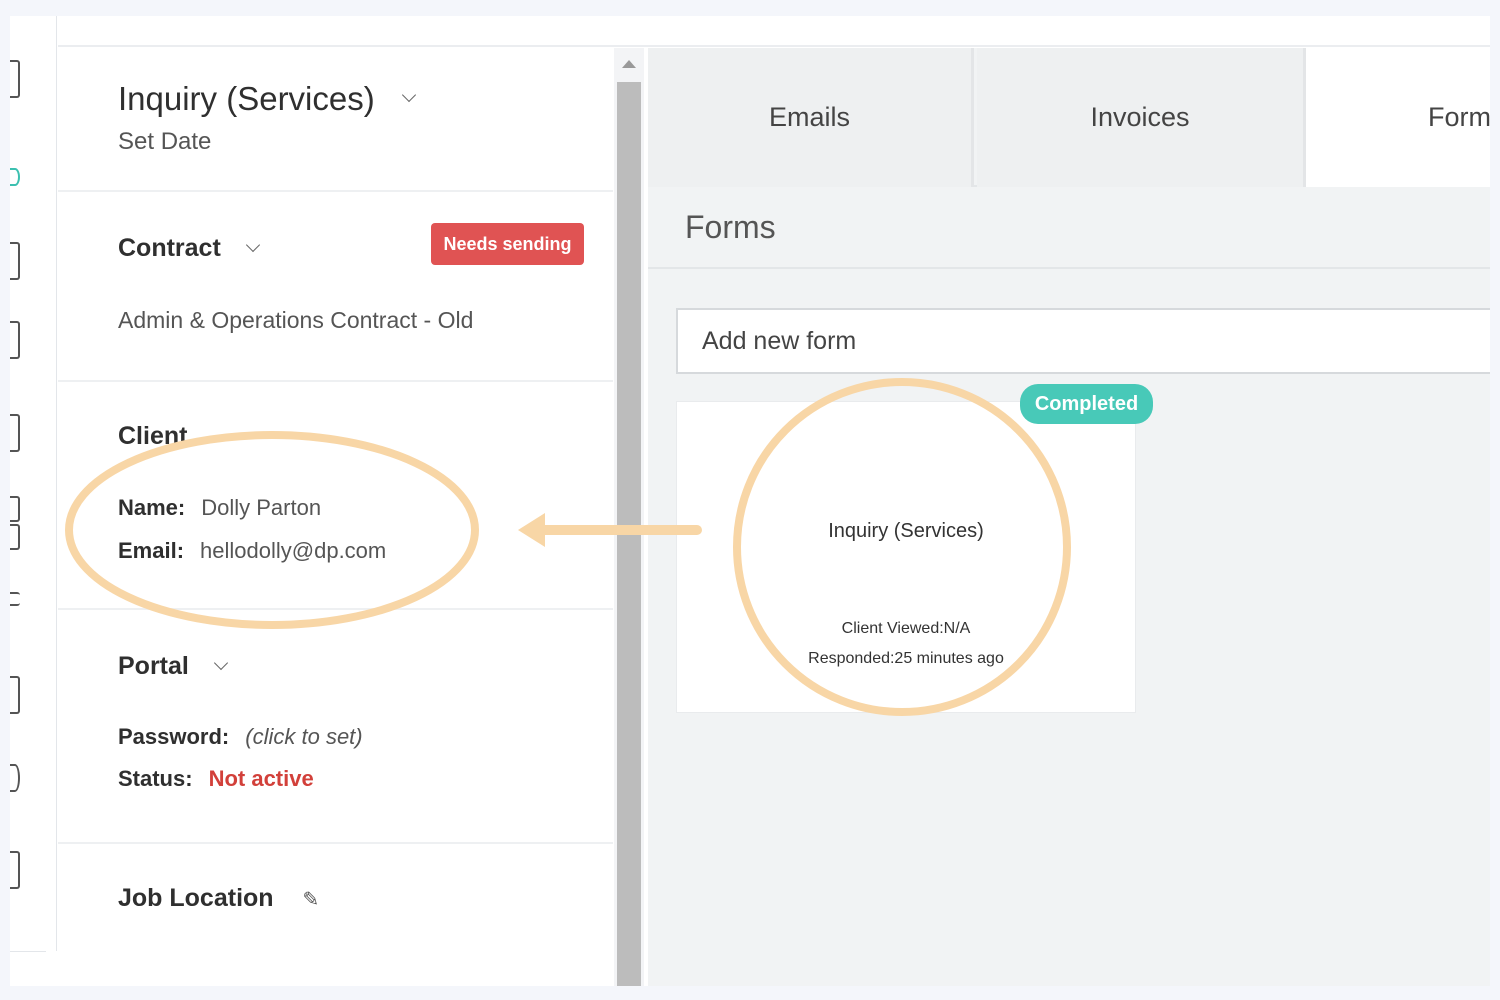  Describe the element at coordinates (335, 915) in the screenshot. I see `job-location-section: Job Location ✎` at that location.